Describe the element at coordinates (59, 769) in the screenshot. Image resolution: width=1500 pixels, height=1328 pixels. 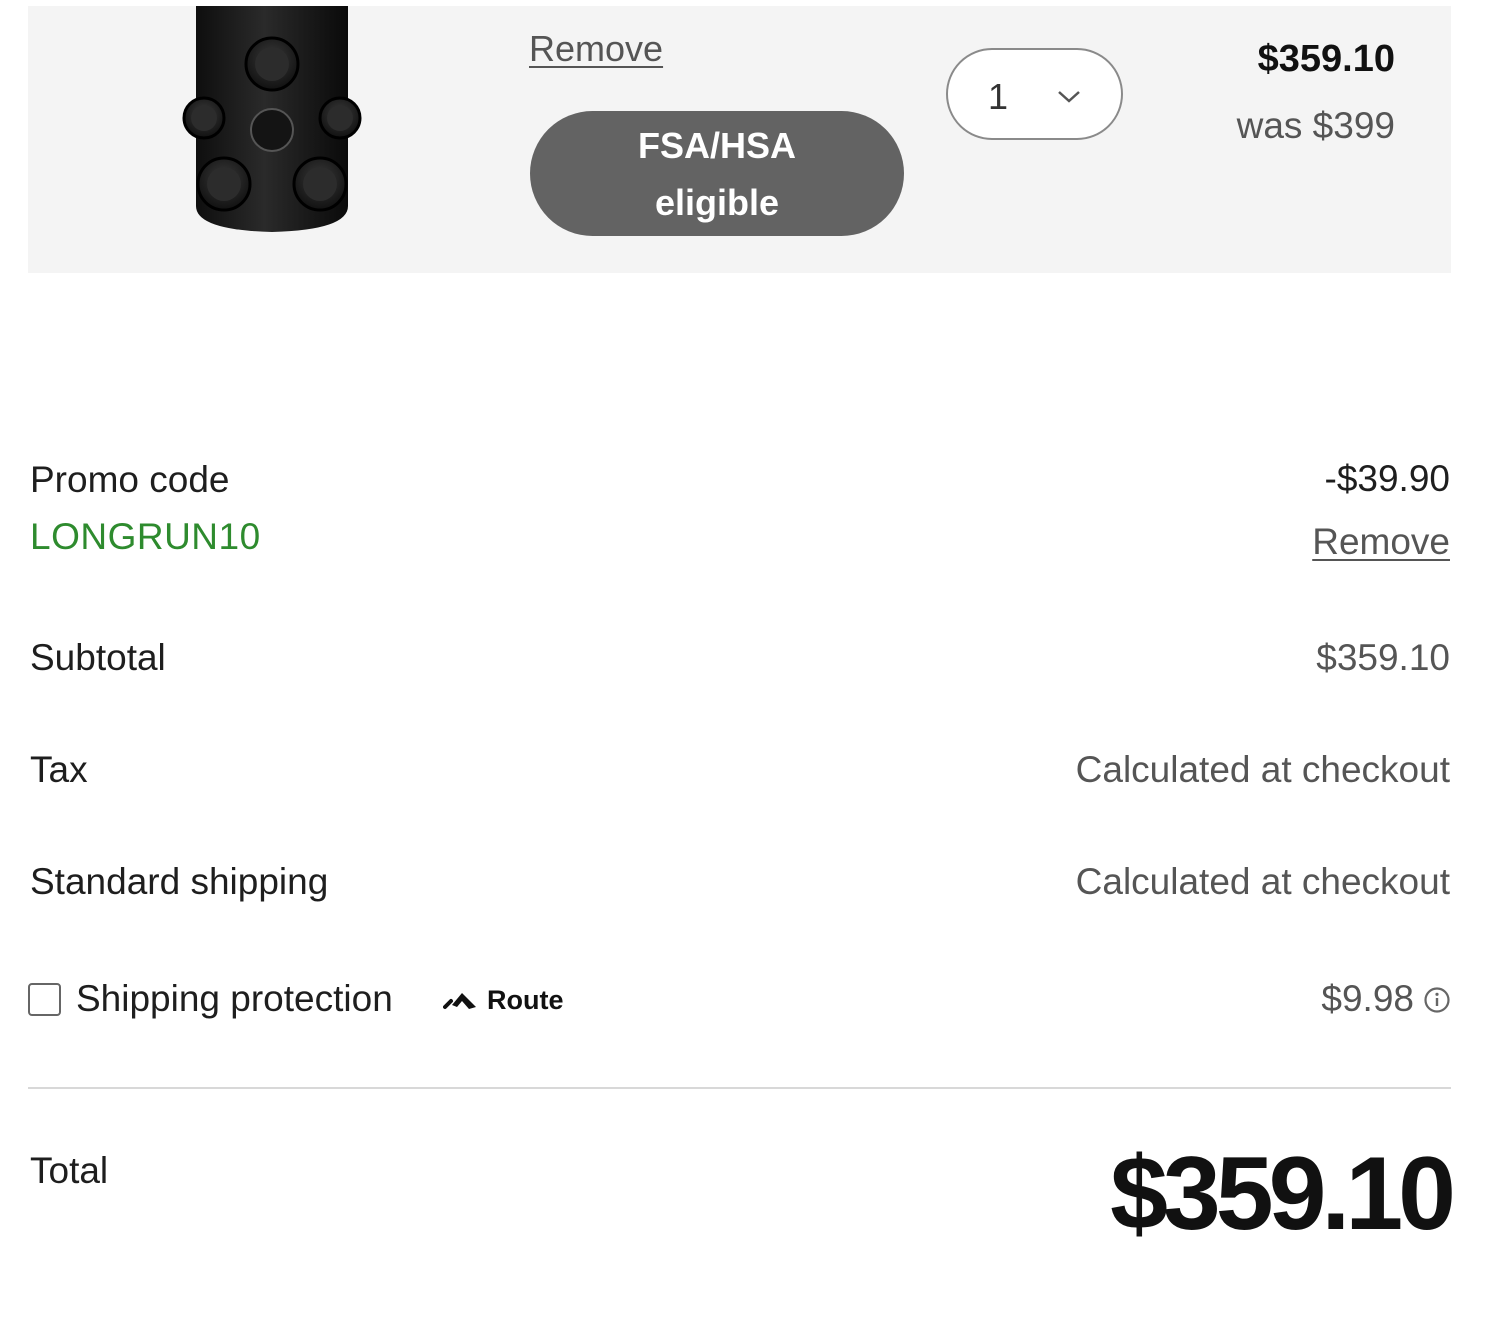
I see `tax-label: Tax` at that location.